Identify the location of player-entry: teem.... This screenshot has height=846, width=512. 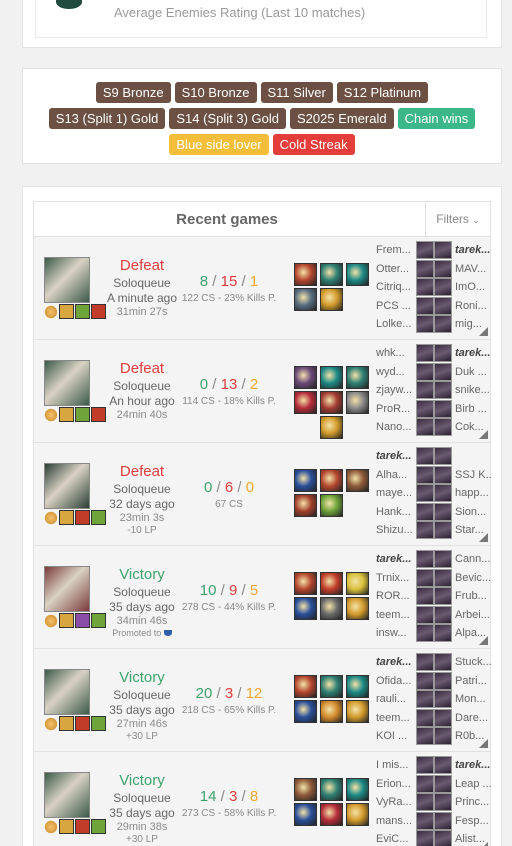
(405, 615).